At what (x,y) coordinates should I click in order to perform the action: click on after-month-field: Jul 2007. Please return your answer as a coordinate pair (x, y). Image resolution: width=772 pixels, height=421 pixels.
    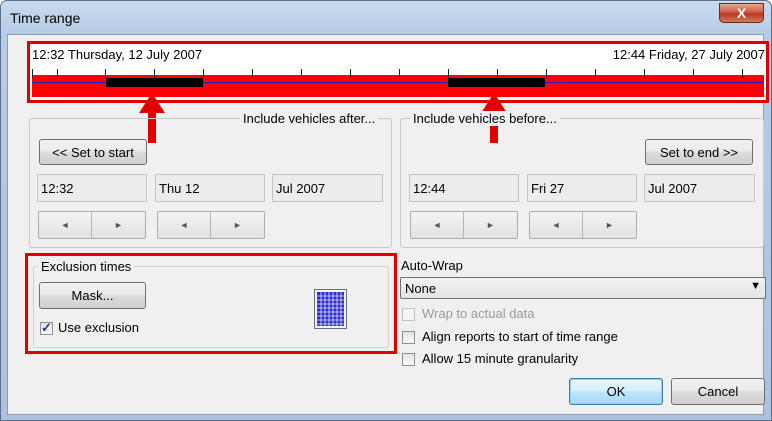
    Looking at the image, I should click on (327, 188).